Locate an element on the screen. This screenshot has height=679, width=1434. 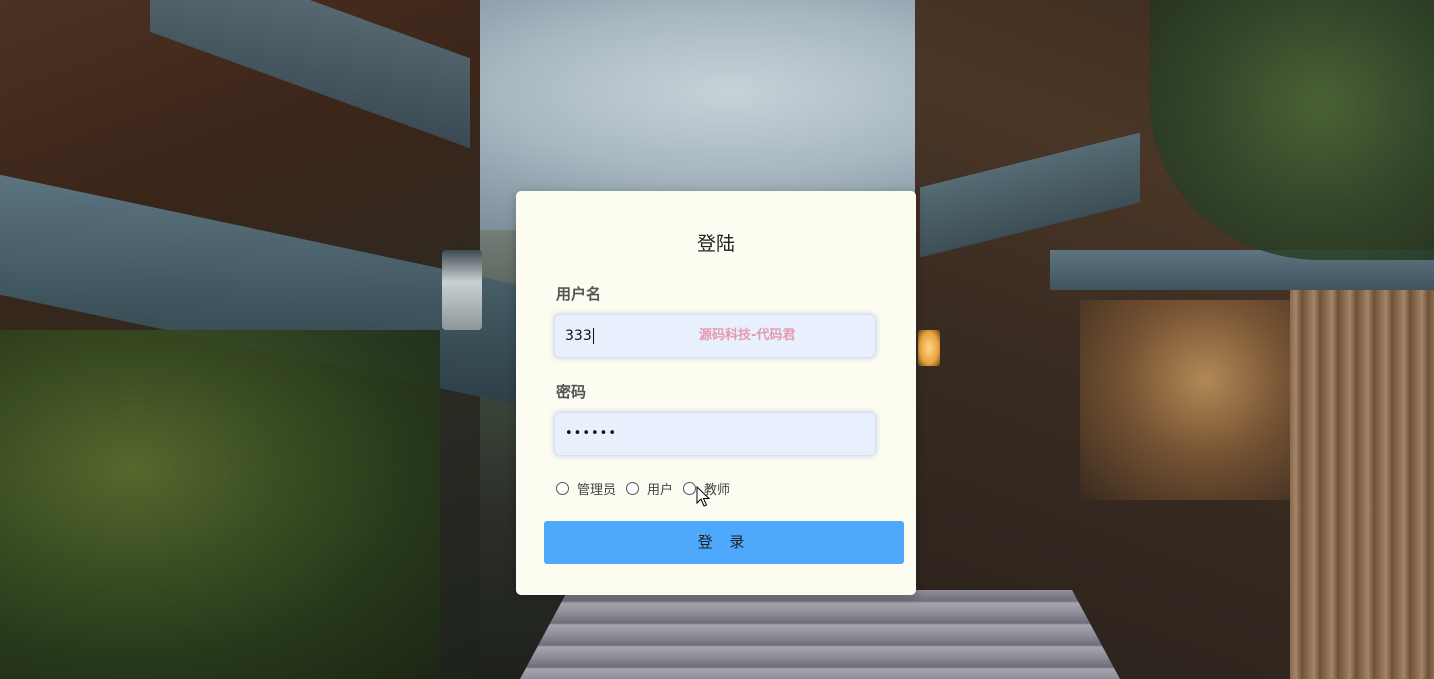
role-label: 管理员 is located at coordinates (597, 490).